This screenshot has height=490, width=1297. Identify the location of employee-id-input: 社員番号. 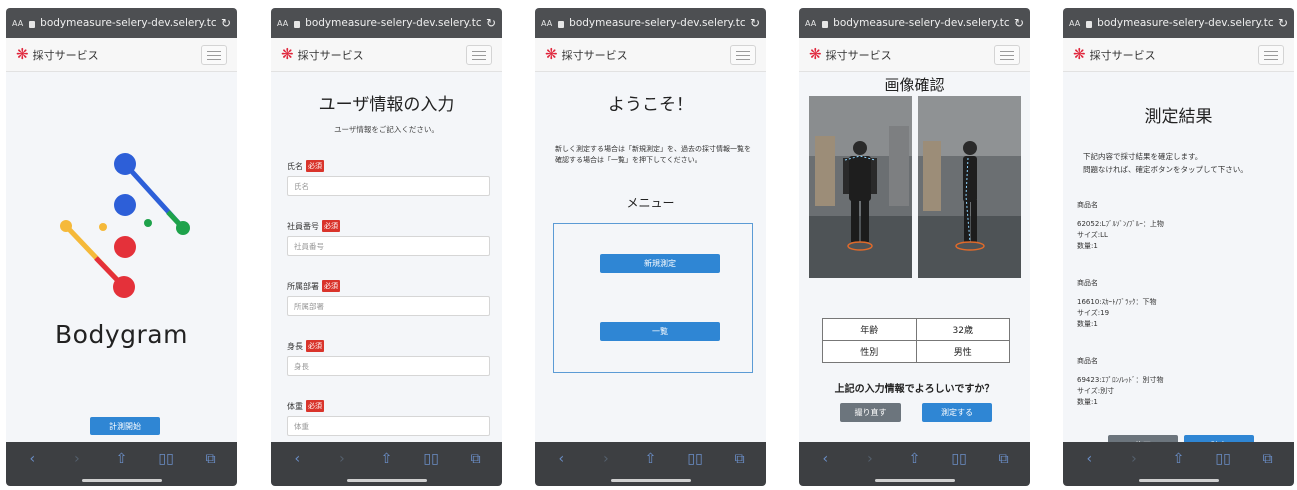
(388, 246).